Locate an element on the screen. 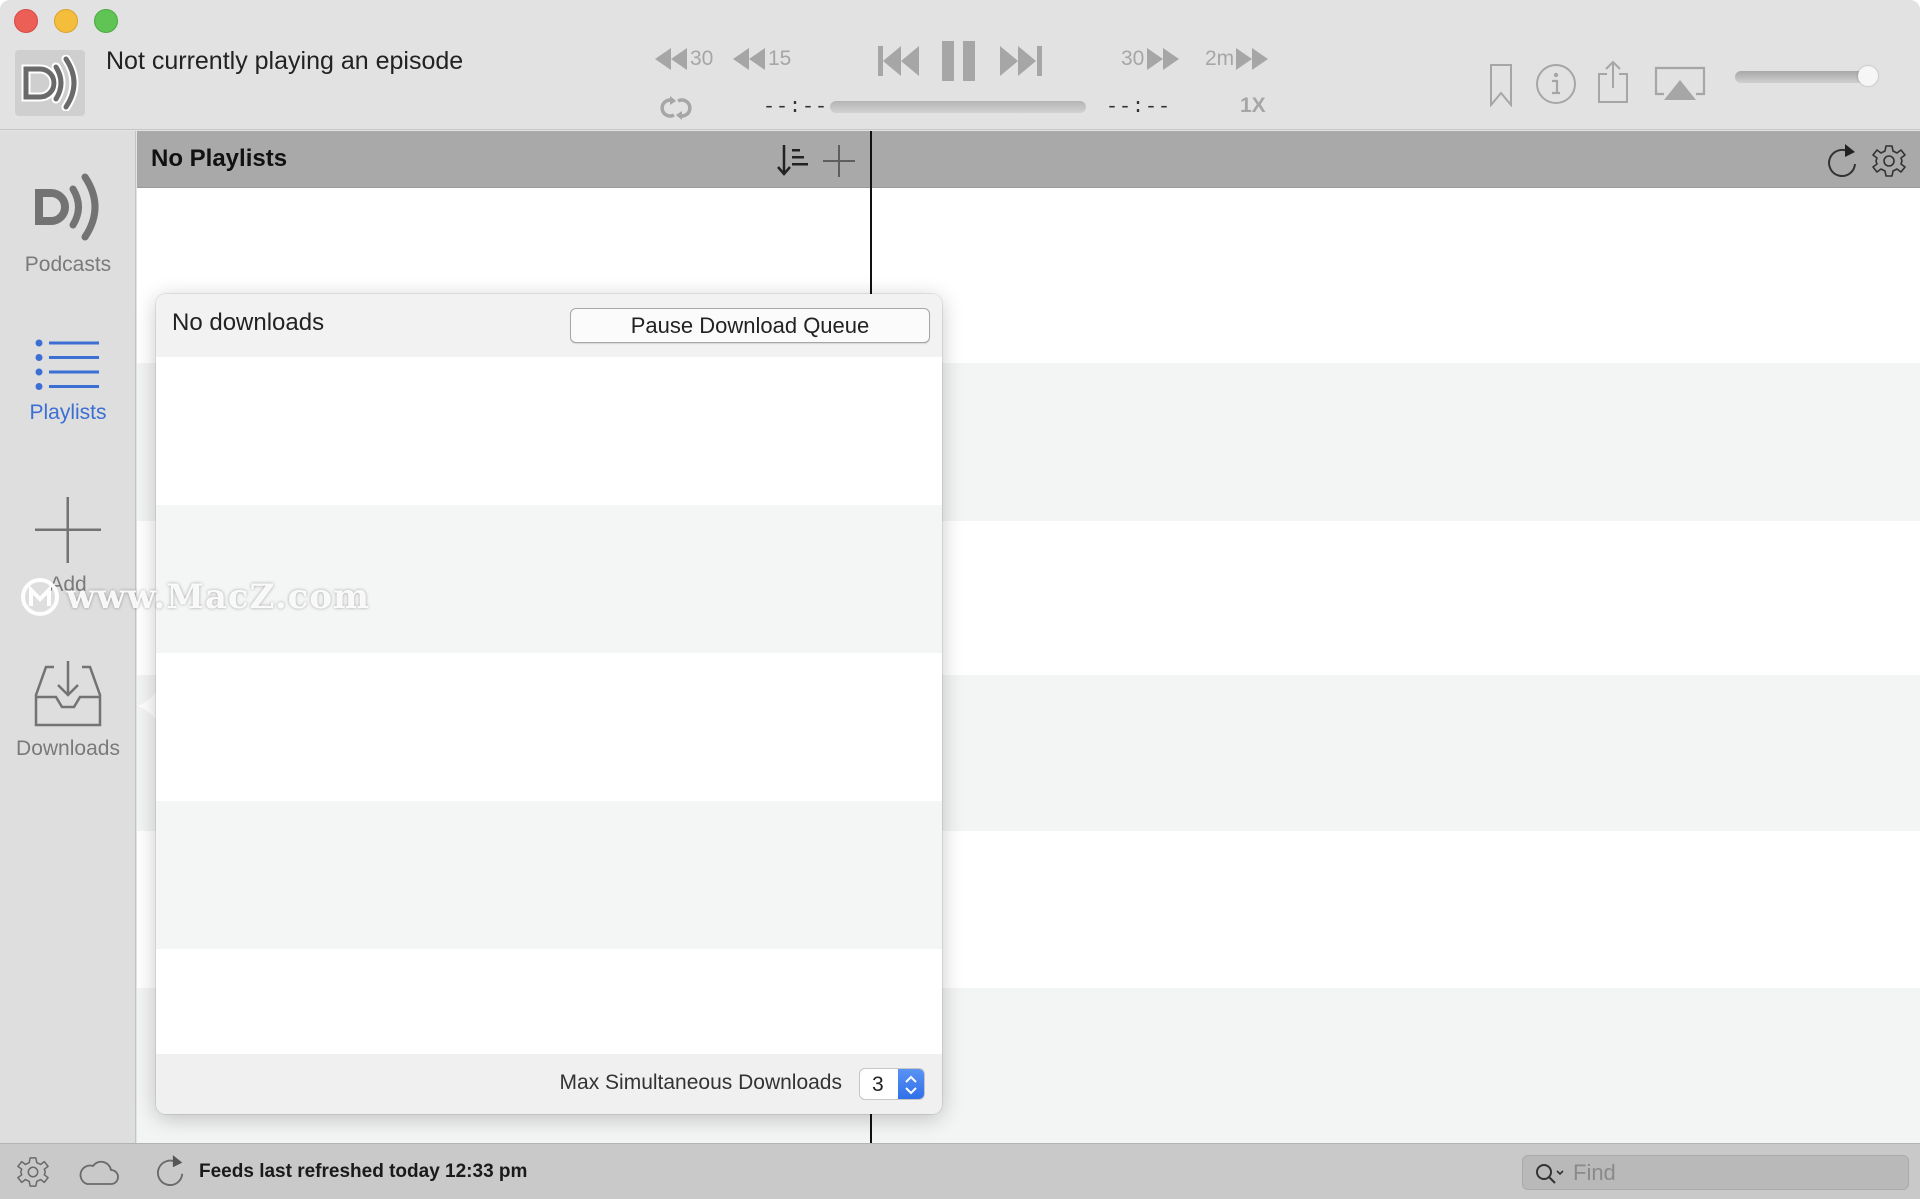 This screenshot has height=1199, width=1920. skip-back-long-label: 30 is located at coordinates (702, 58).